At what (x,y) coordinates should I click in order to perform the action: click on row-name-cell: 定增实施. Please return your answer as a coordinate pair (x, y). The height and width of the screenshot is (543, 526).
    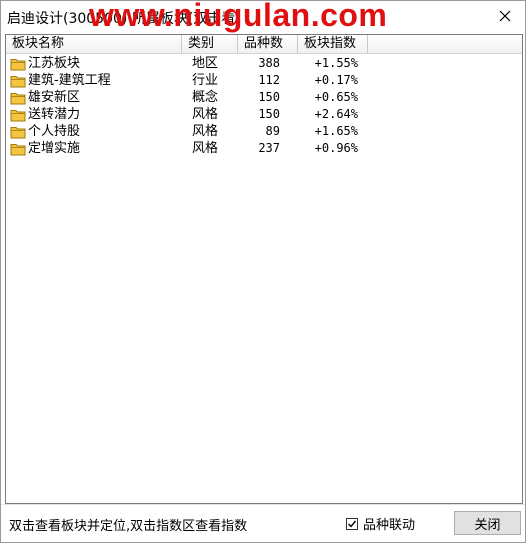
    Looking at the image, I should click on (45, 148).